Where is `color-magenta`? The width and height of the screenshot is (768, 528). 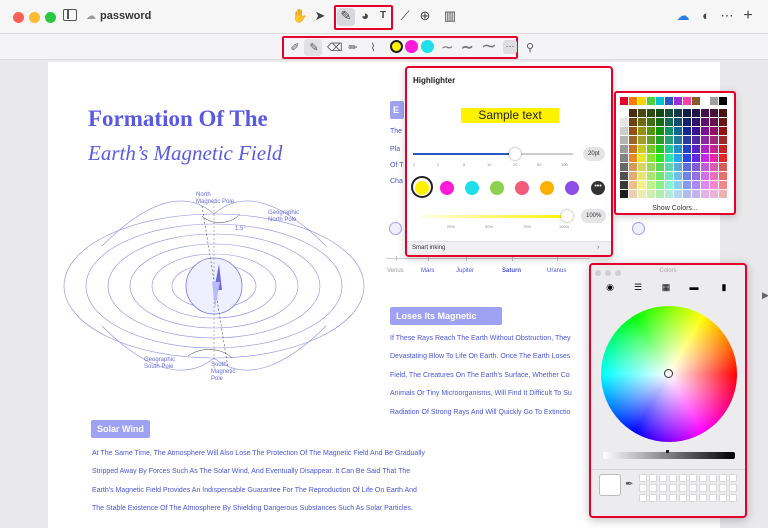 color-magenta is located at coordinates (447, 188).